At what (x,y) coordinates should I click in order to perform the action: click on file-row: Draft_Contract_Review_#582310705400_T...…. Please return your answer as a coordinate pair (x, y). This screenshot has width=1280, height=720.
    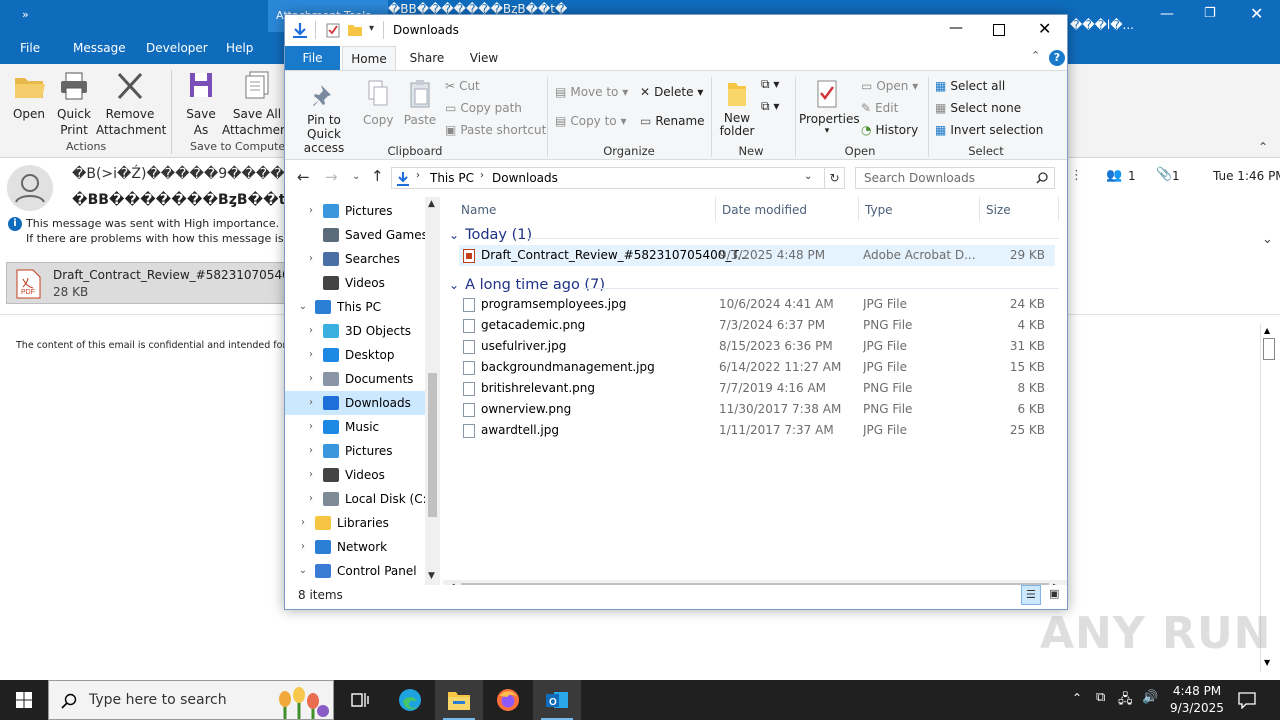
    Looking at the image, I should click on (757, 255).